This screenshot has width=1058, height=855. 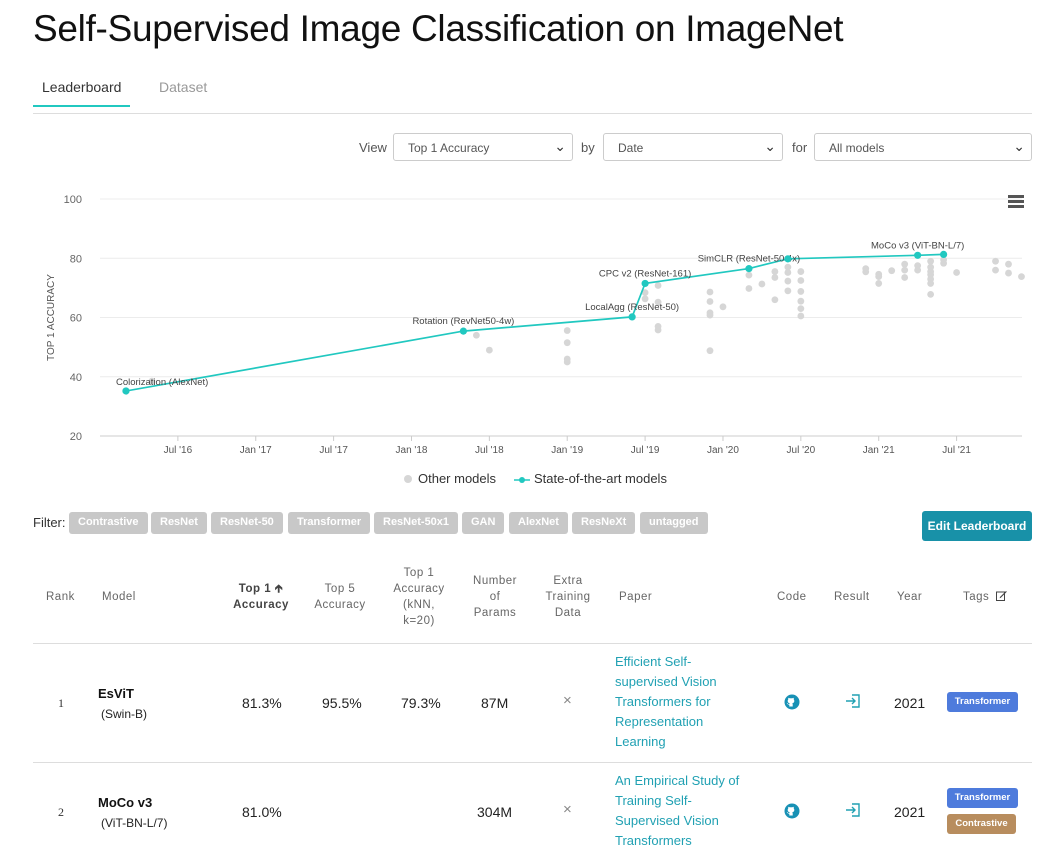 What do you see at coordinates (419, 597) in the screenshot?
I see `header-knn-accuracy: Top 1 Accuracy (kNN, k=20)` at bounding box center [419, 597].